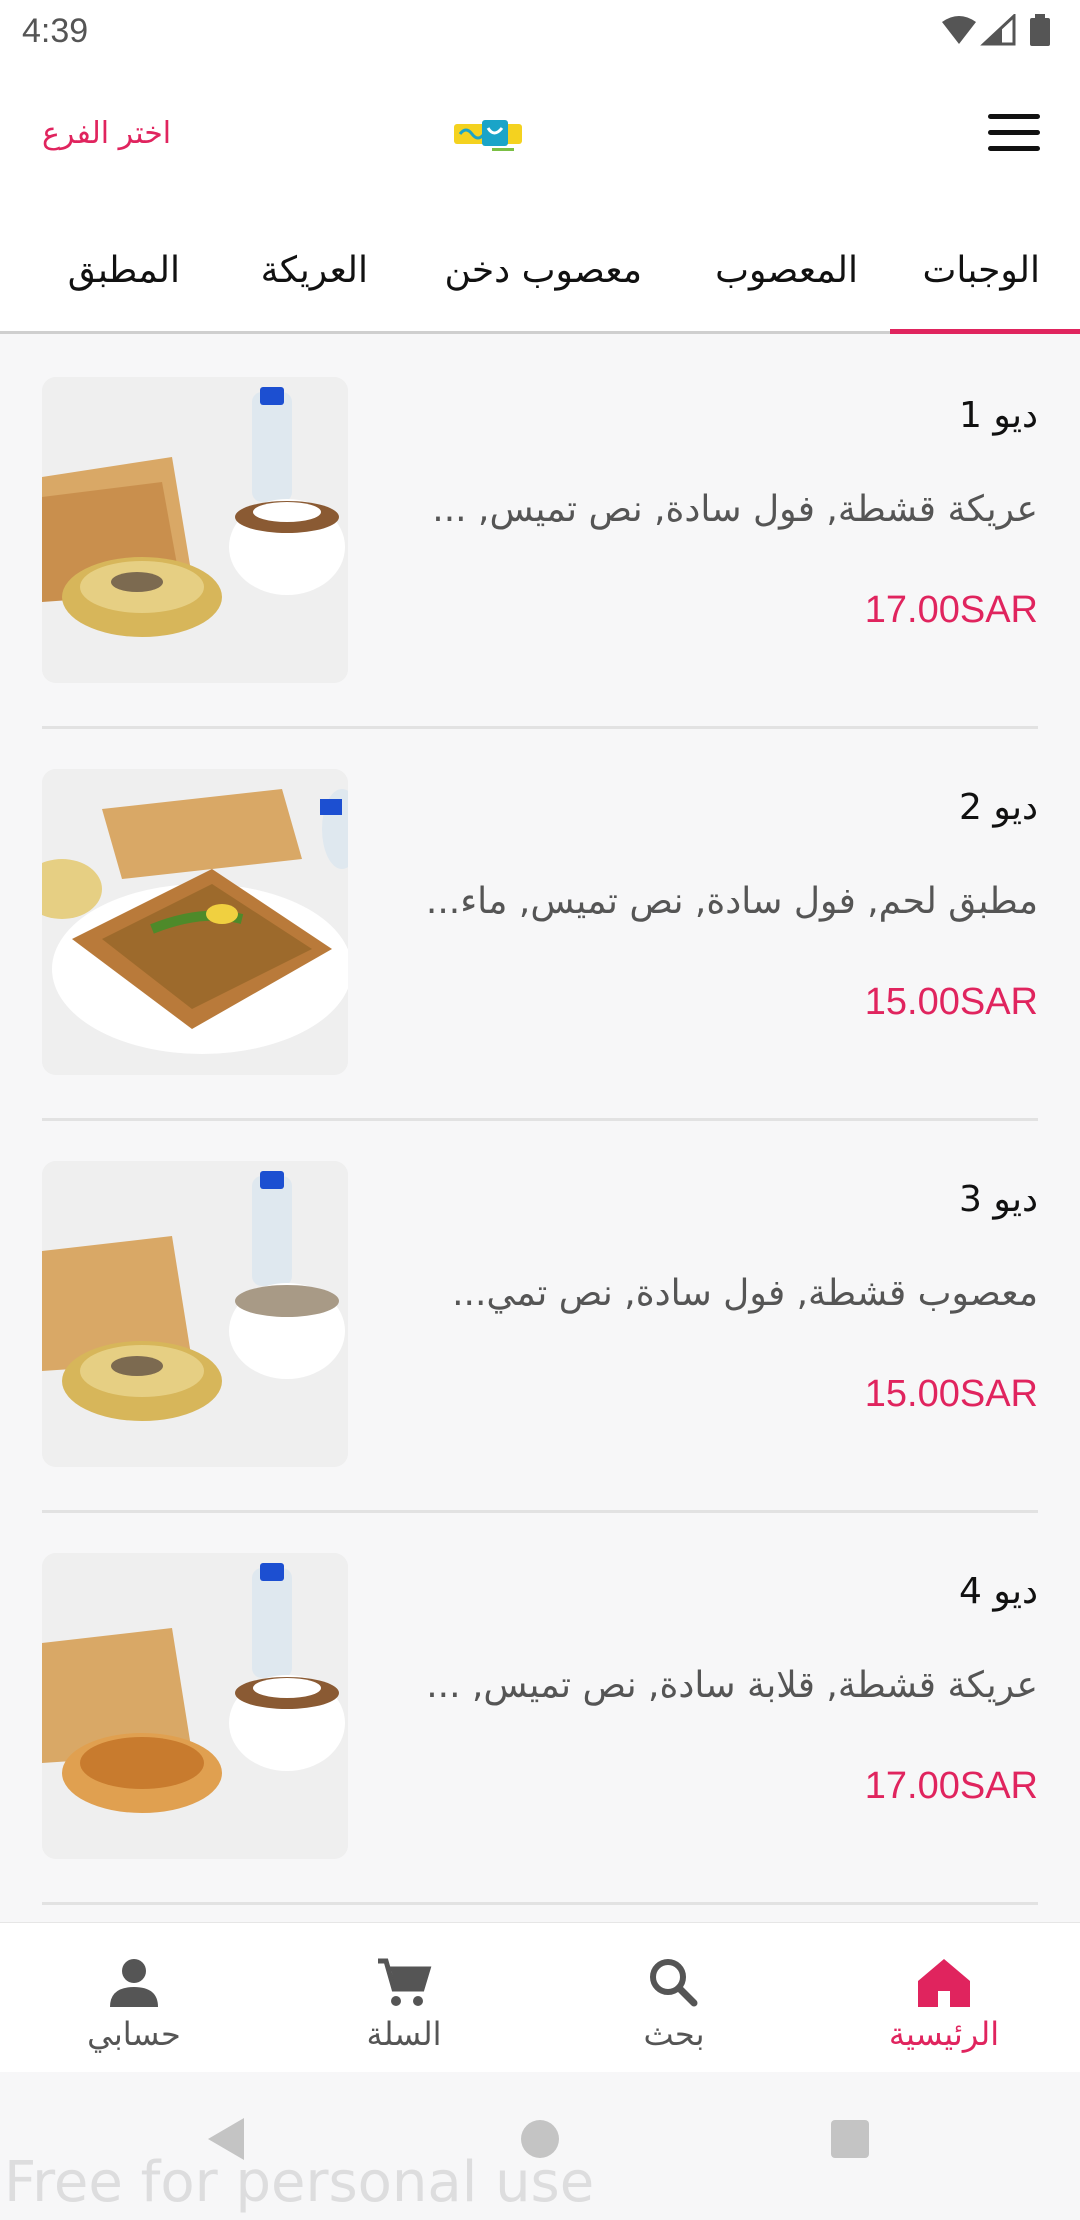 This screenshot has height=2220, width=1080. What do you see at coordinates (944, 1983) in the screenshot?
I see `home-icon` at bounding box center [944, 1983].